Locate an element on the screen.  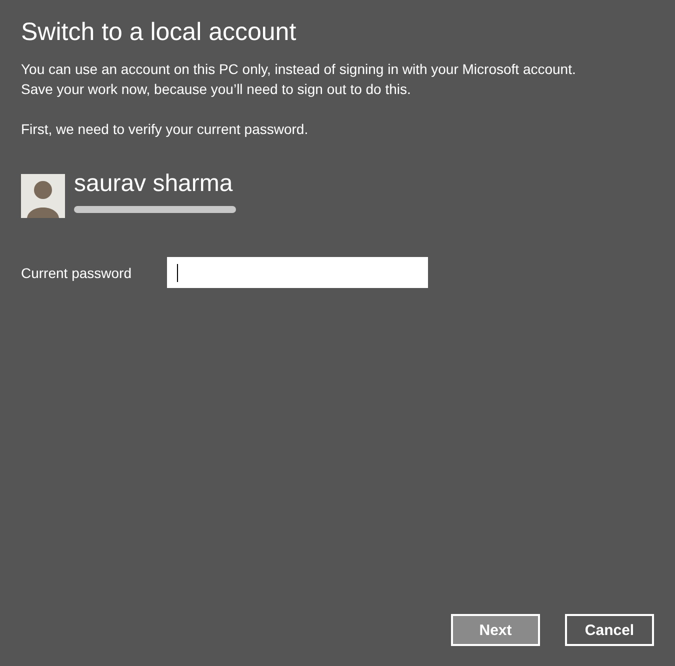
cancel-button: Cancel is located at coordinates (609, 630).